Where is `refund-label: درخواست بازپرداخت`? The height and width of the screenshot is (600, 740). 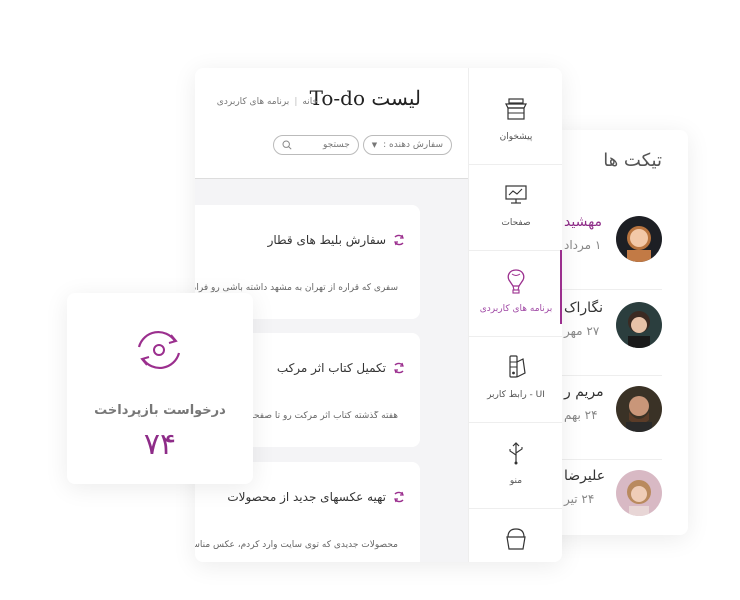
refund-label: درخواست بازپرداخت is located at coordinates (160, 410).